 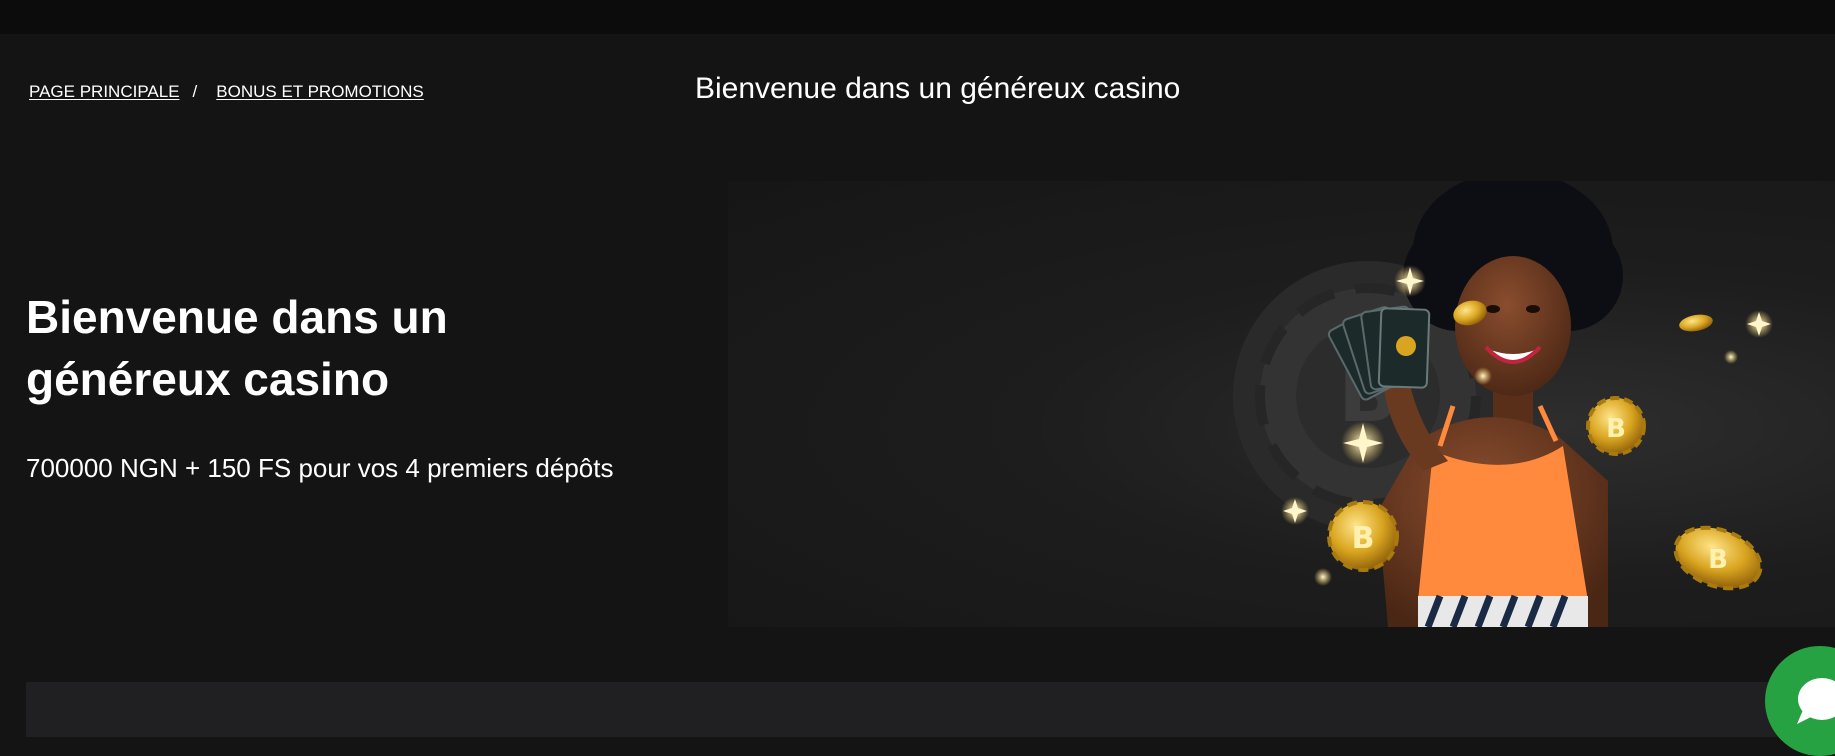 I want to click on breadcrumb-home-link: PAGE PRINCIPALE, so click(x=104, y=92).